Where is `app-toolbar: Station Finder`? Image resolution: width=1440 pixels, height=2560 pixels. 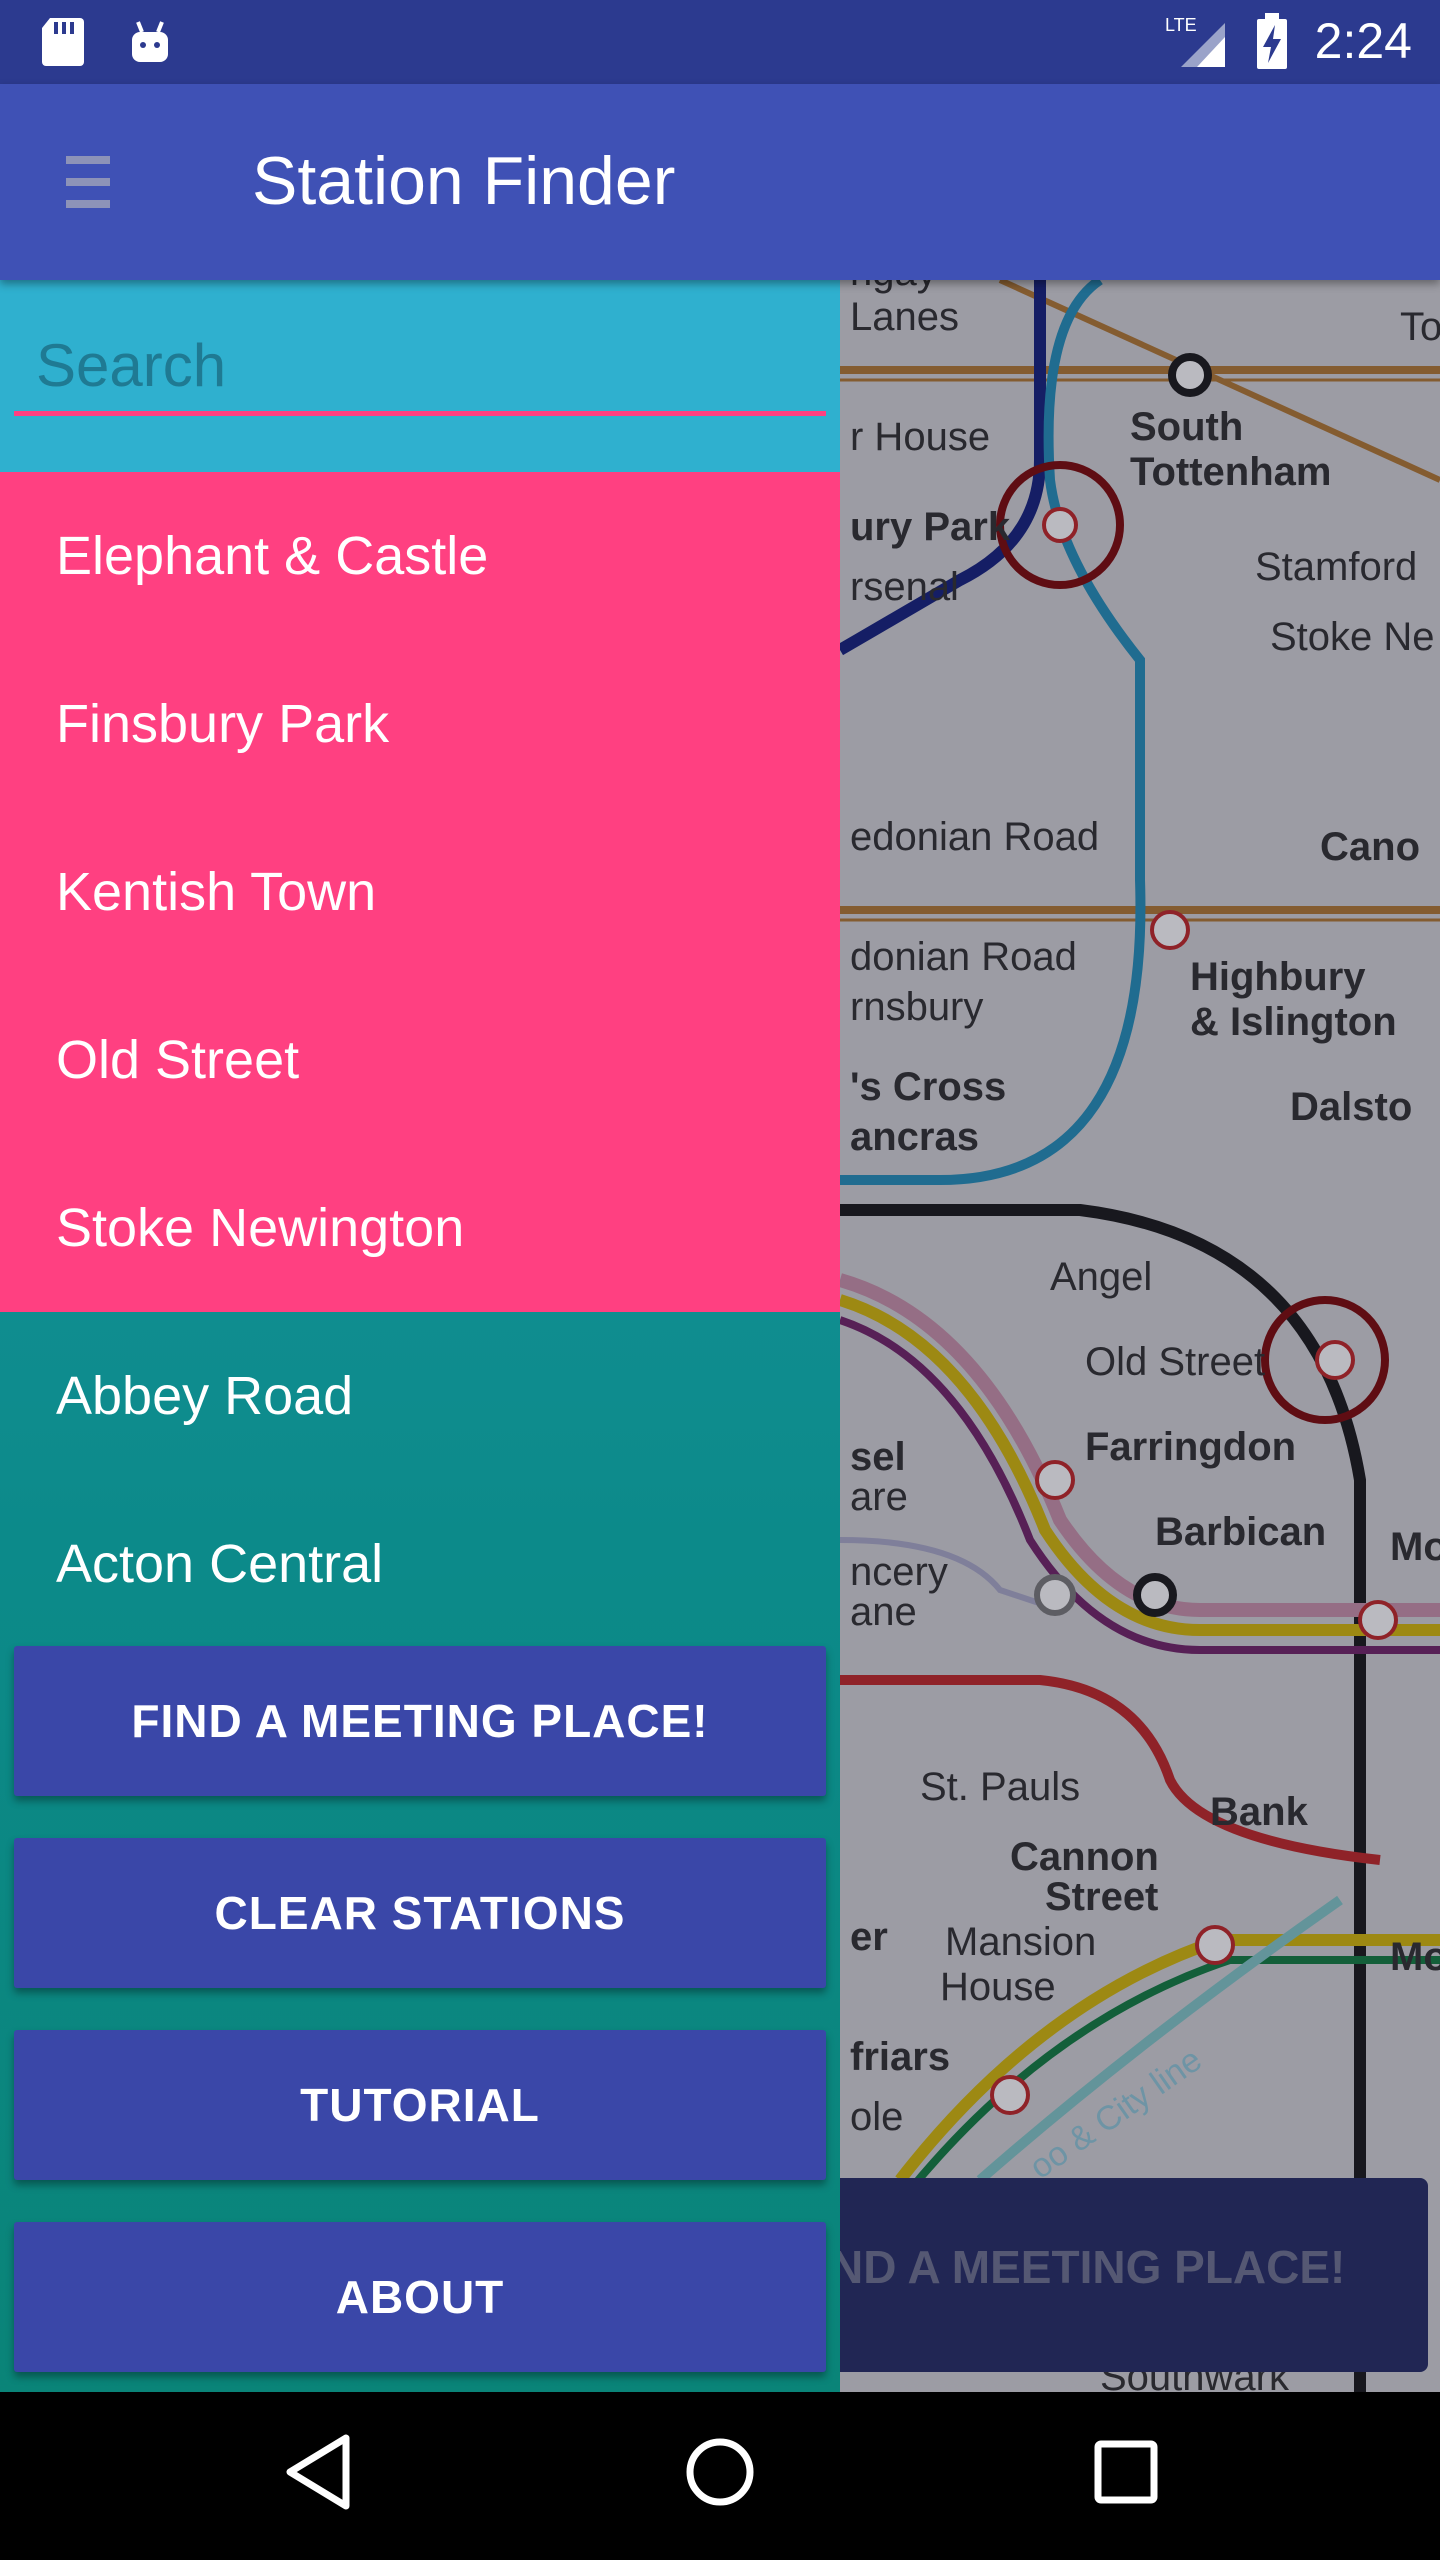 app-toolbar: Station Finder is located at coordinates (720, 182).